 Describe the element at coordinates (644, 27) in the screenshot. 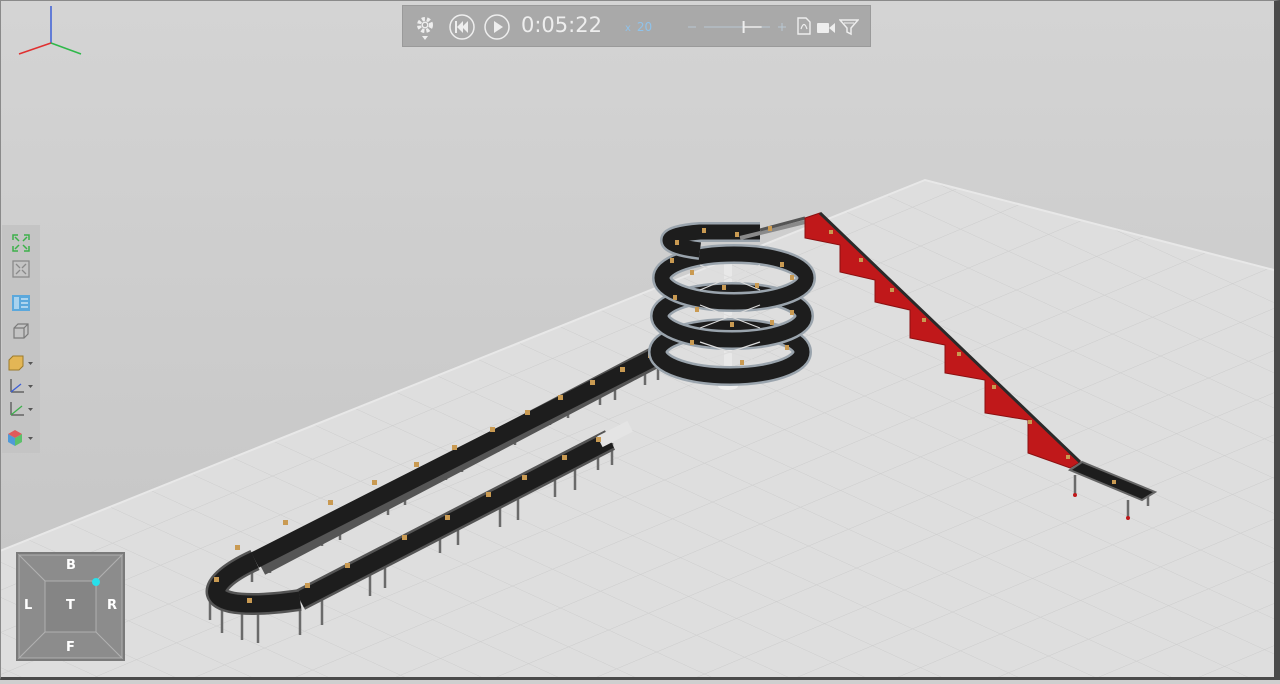

I see `speed-value: 20` at that location.